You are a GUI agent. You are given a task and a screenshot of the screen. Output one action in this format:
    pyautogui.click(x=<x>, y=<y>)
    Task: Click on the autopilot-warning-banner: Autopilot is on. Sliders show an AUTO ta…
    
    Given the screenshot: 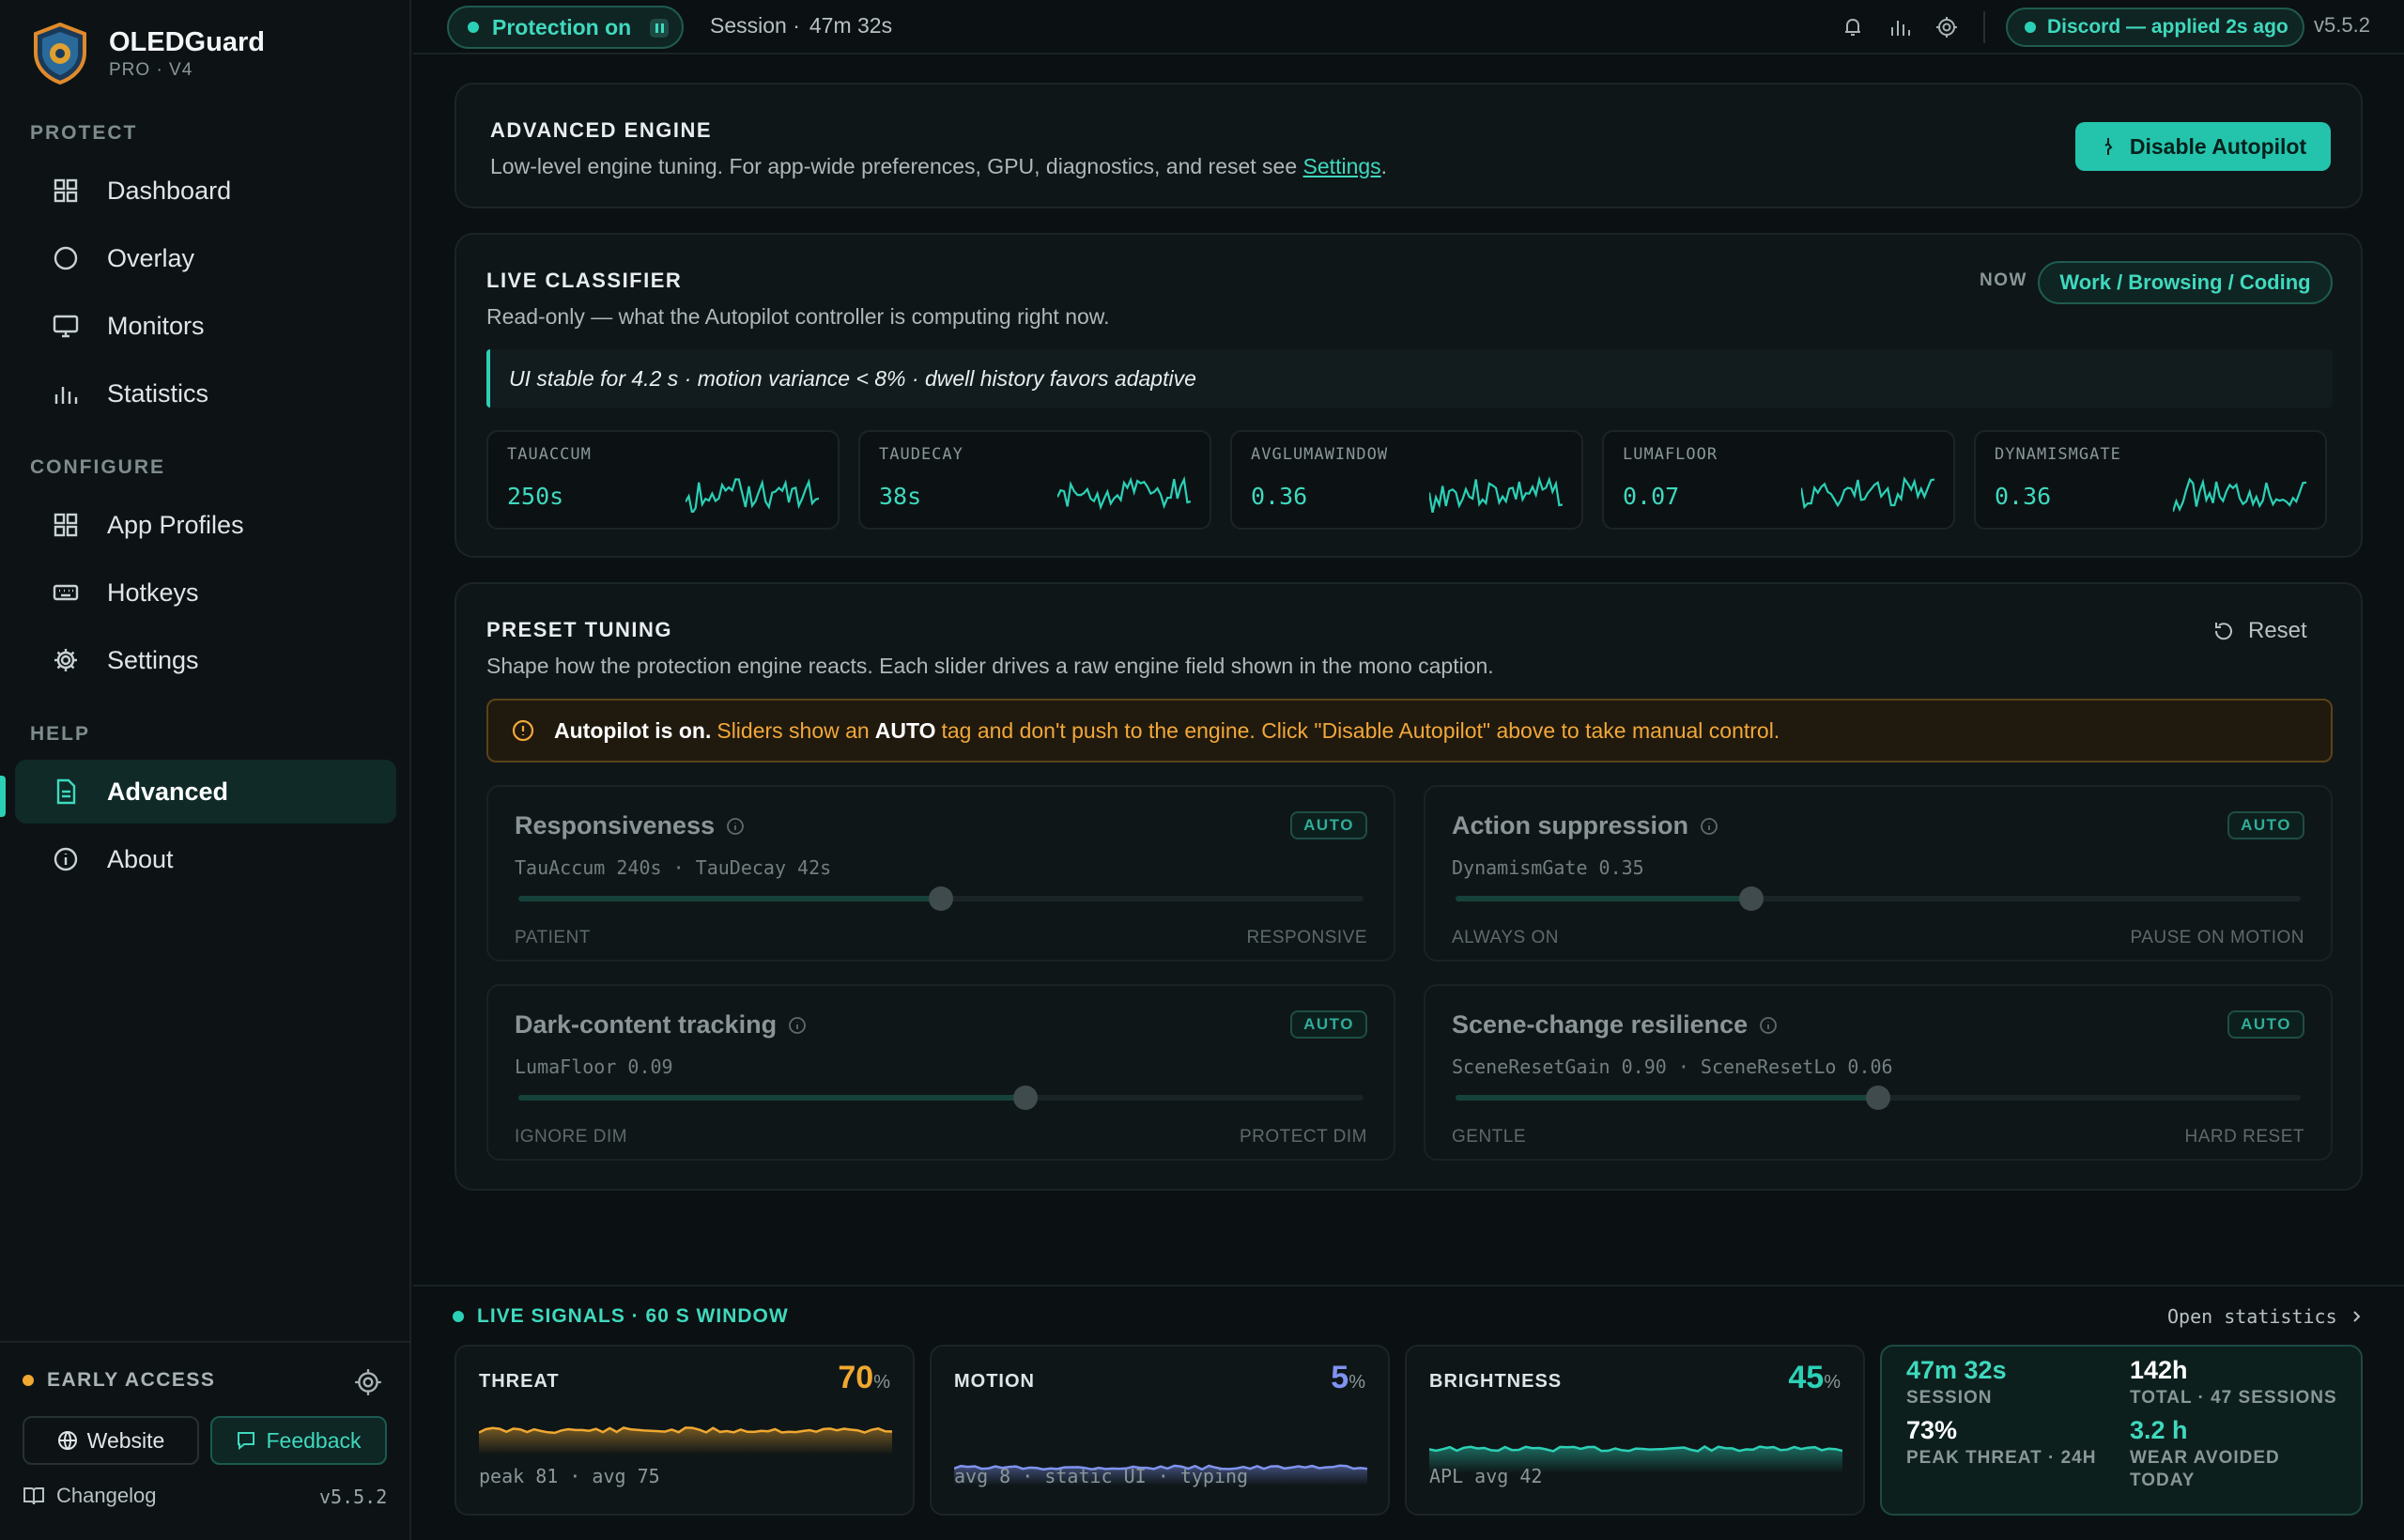 What is the action you would take?
    pyautogui.click(x=1409, y=730)
    